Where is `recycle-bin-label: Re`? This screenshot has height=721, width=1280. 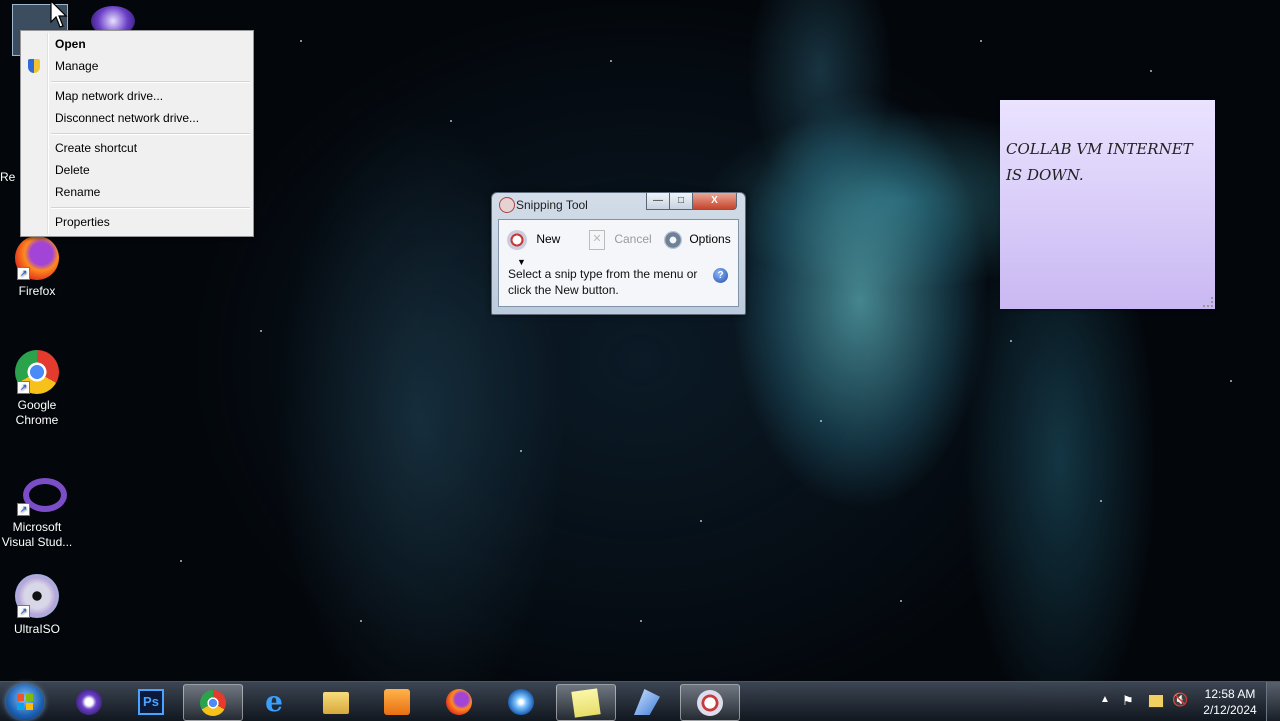 recycle-bin-label: Re is located at coordinates (8, 177).